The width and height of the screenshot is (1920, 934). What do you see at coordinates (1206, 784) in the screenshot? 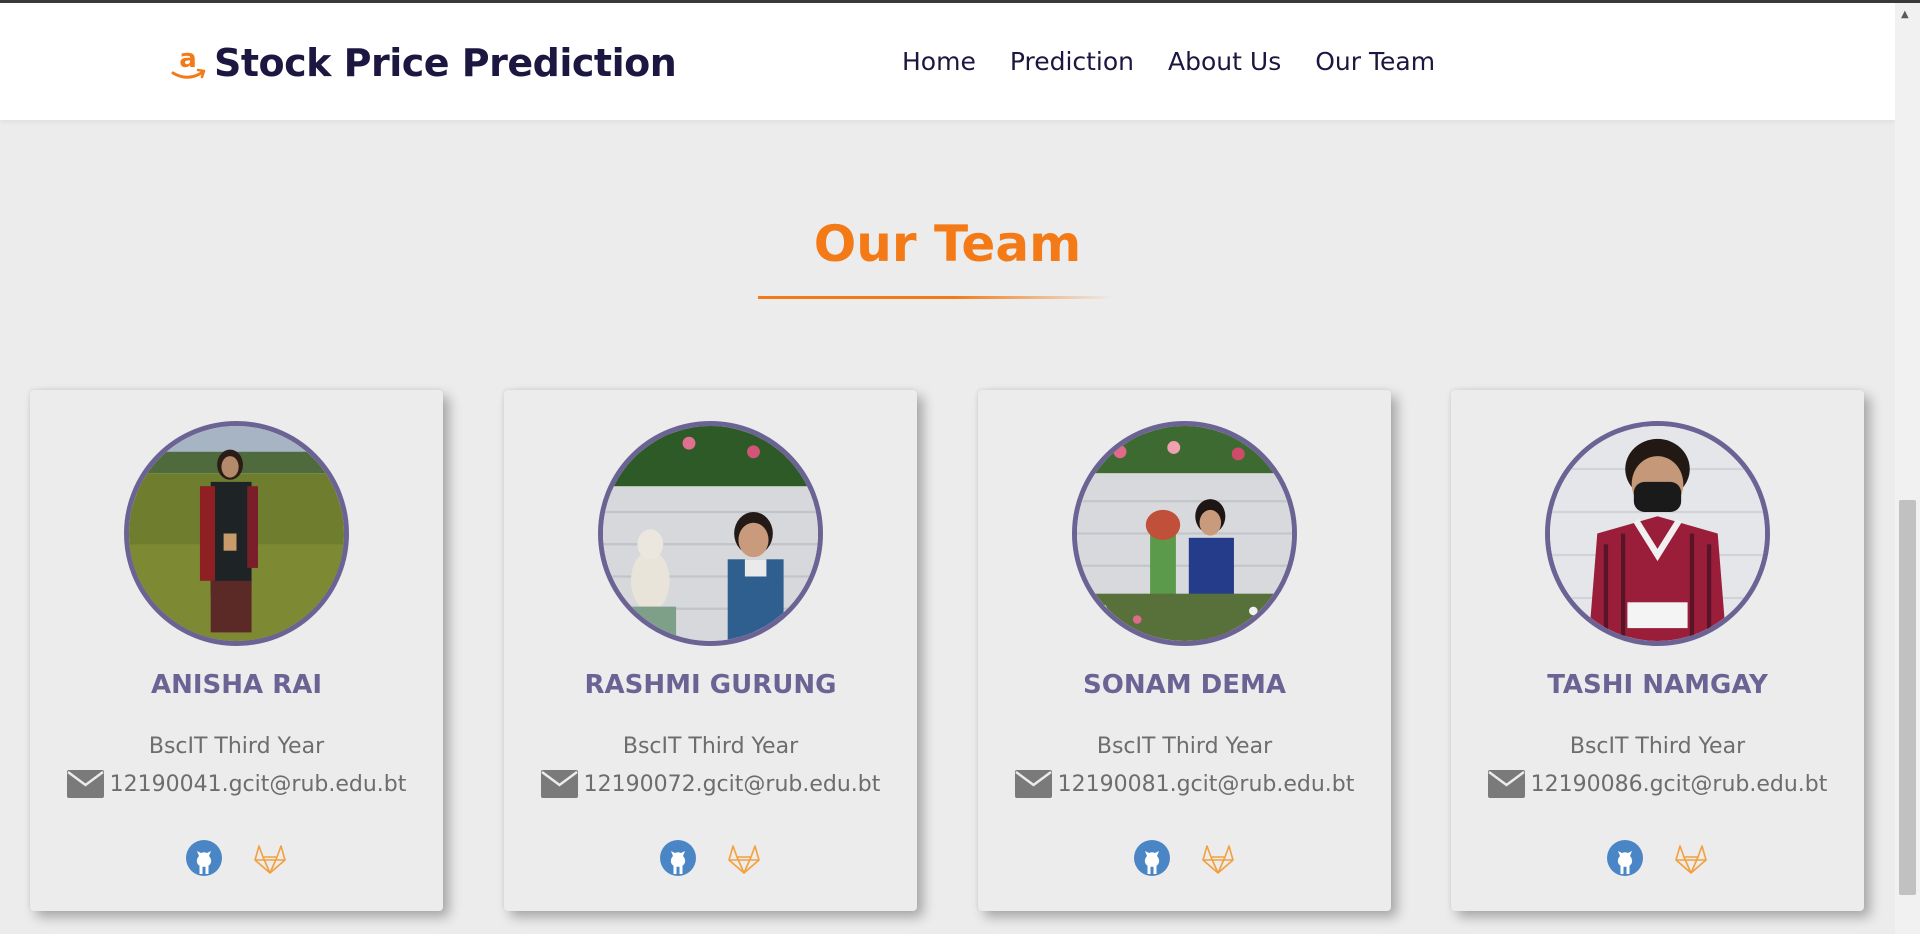
I see `member-email: 12190081.gcit@rub.edu.bt` at bounding box center [1206, 784].